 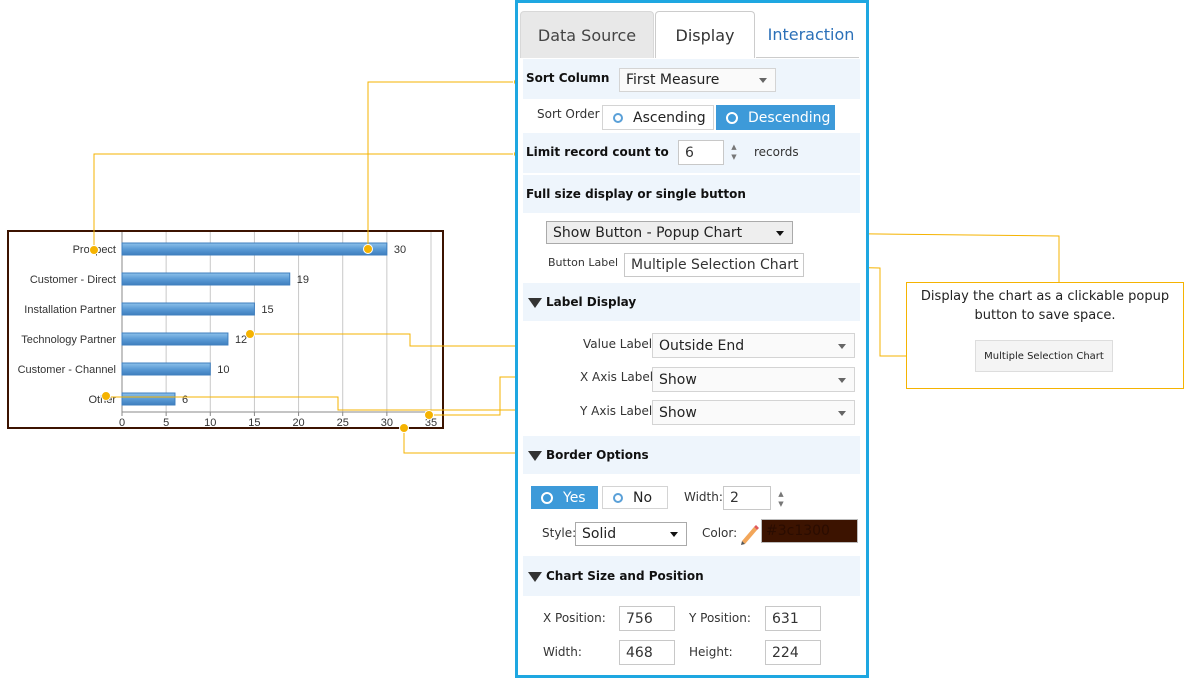 I want to click on width-label: Width:, so click(x=562, y=652).